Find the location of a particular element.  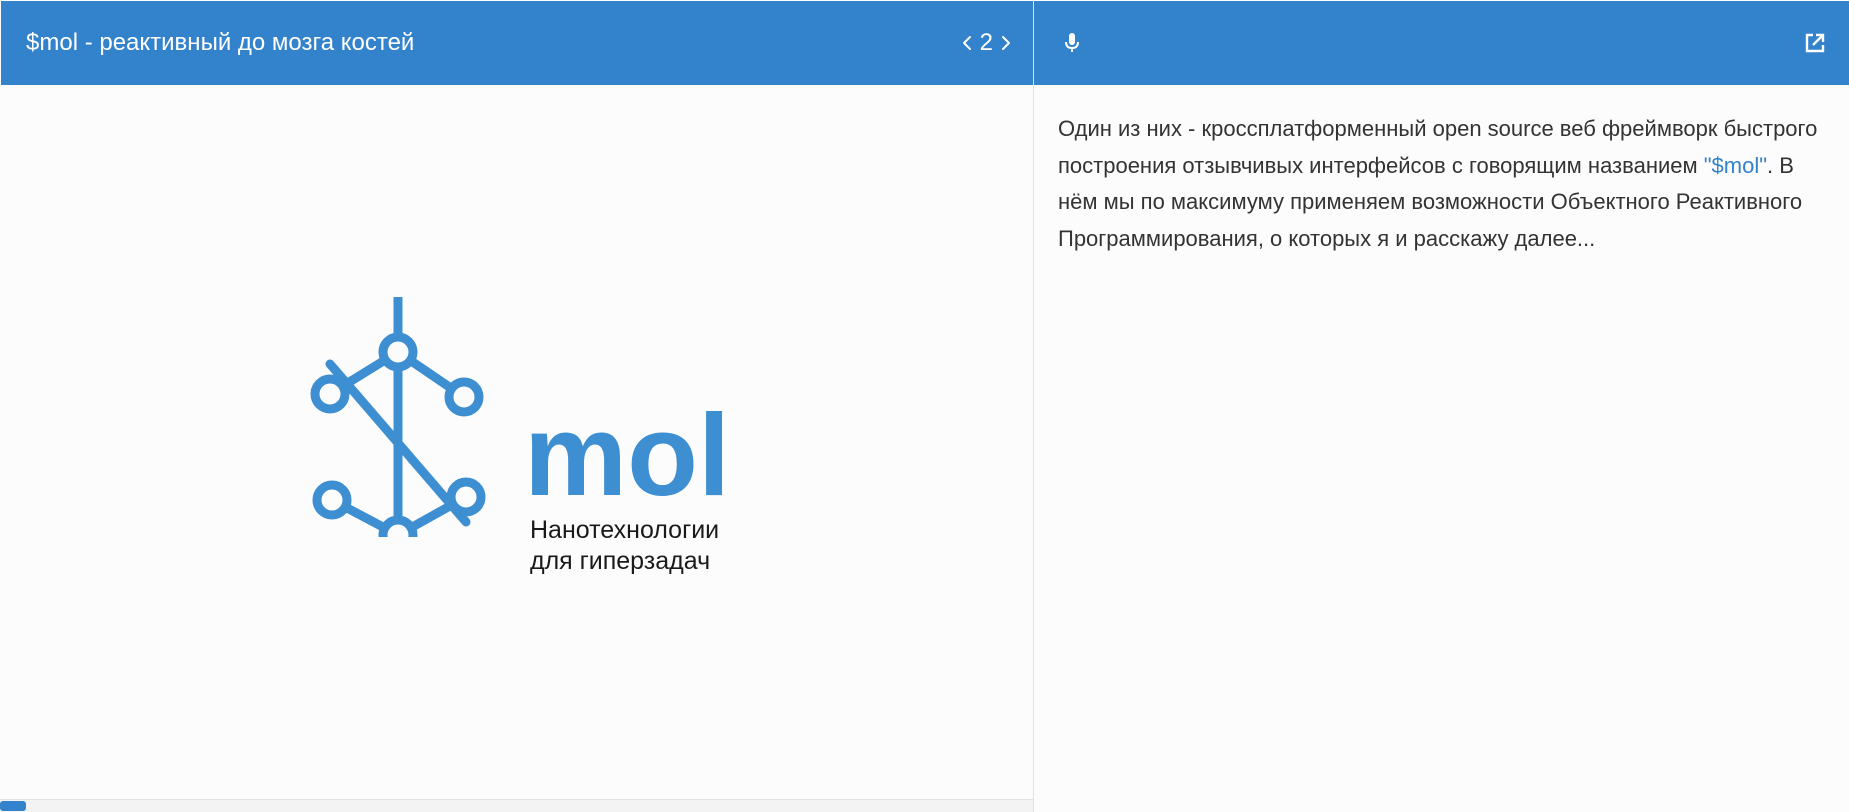

logo-wordmark: mol is located at coordinates (627, 455).